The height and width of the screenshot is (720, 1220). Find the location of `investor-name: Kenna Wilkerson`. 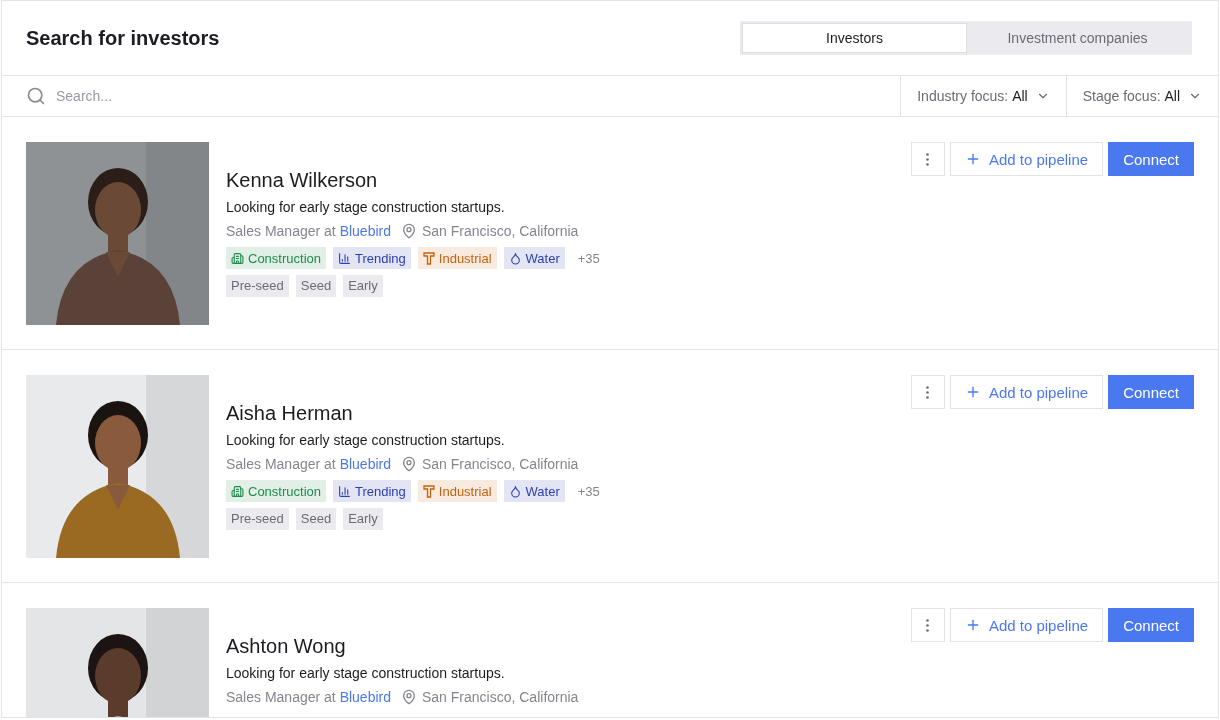

investor-name: Kenna Wilkerson is located at coordinates (302, 180).